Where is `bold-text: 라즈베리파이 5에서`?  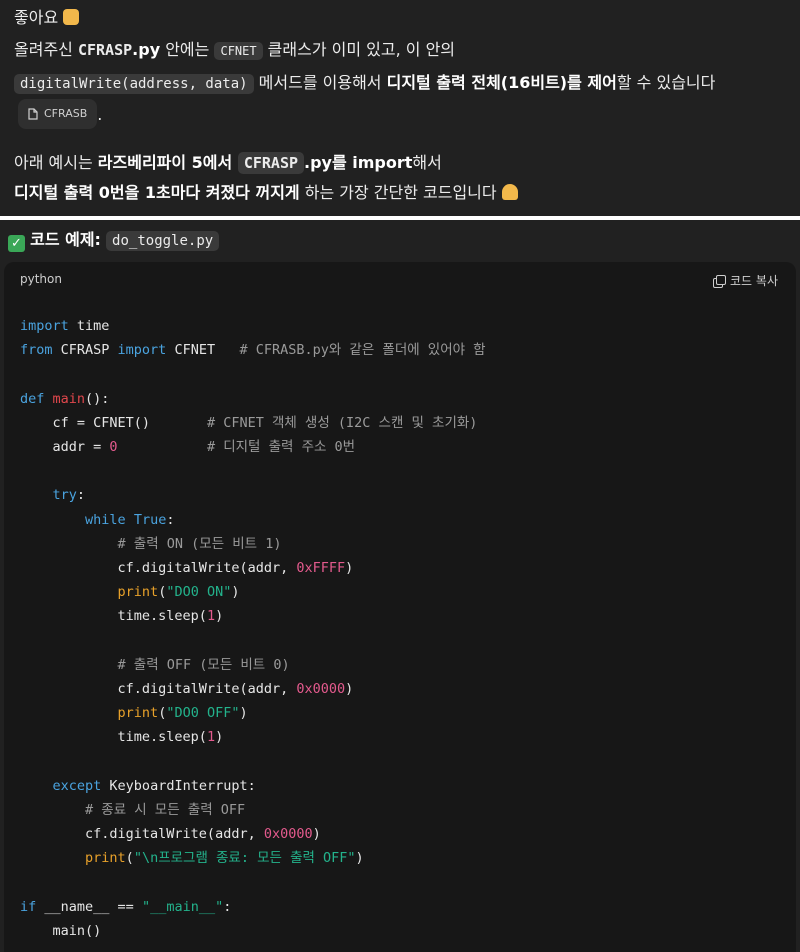
bold-text: 라즈베리파이 5에서 is located at coordinates (167, 162).